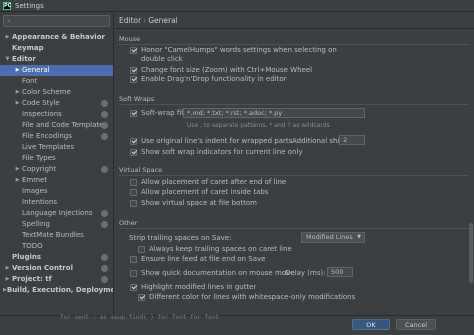 Image resolution: width=474 pixels, height=335 pixels. What do you see at coordinates (162, 59) in the screenshot?
I see `camelhumps-label-cont: double click` at bounding box center [162, 59].